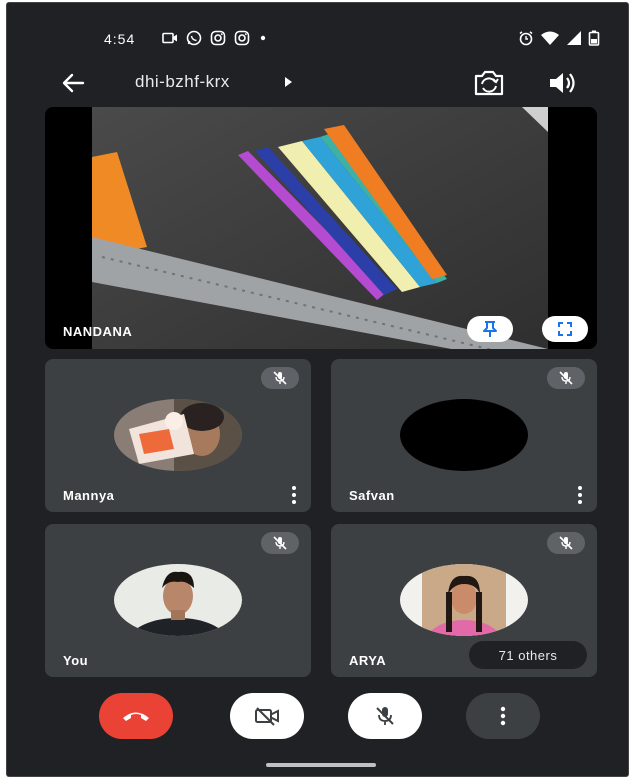 This screenshot has width=635, height=784. Describe the element at coordinates (368, 660) in the screenshot. I see `participant-name: ARYA` at that location.